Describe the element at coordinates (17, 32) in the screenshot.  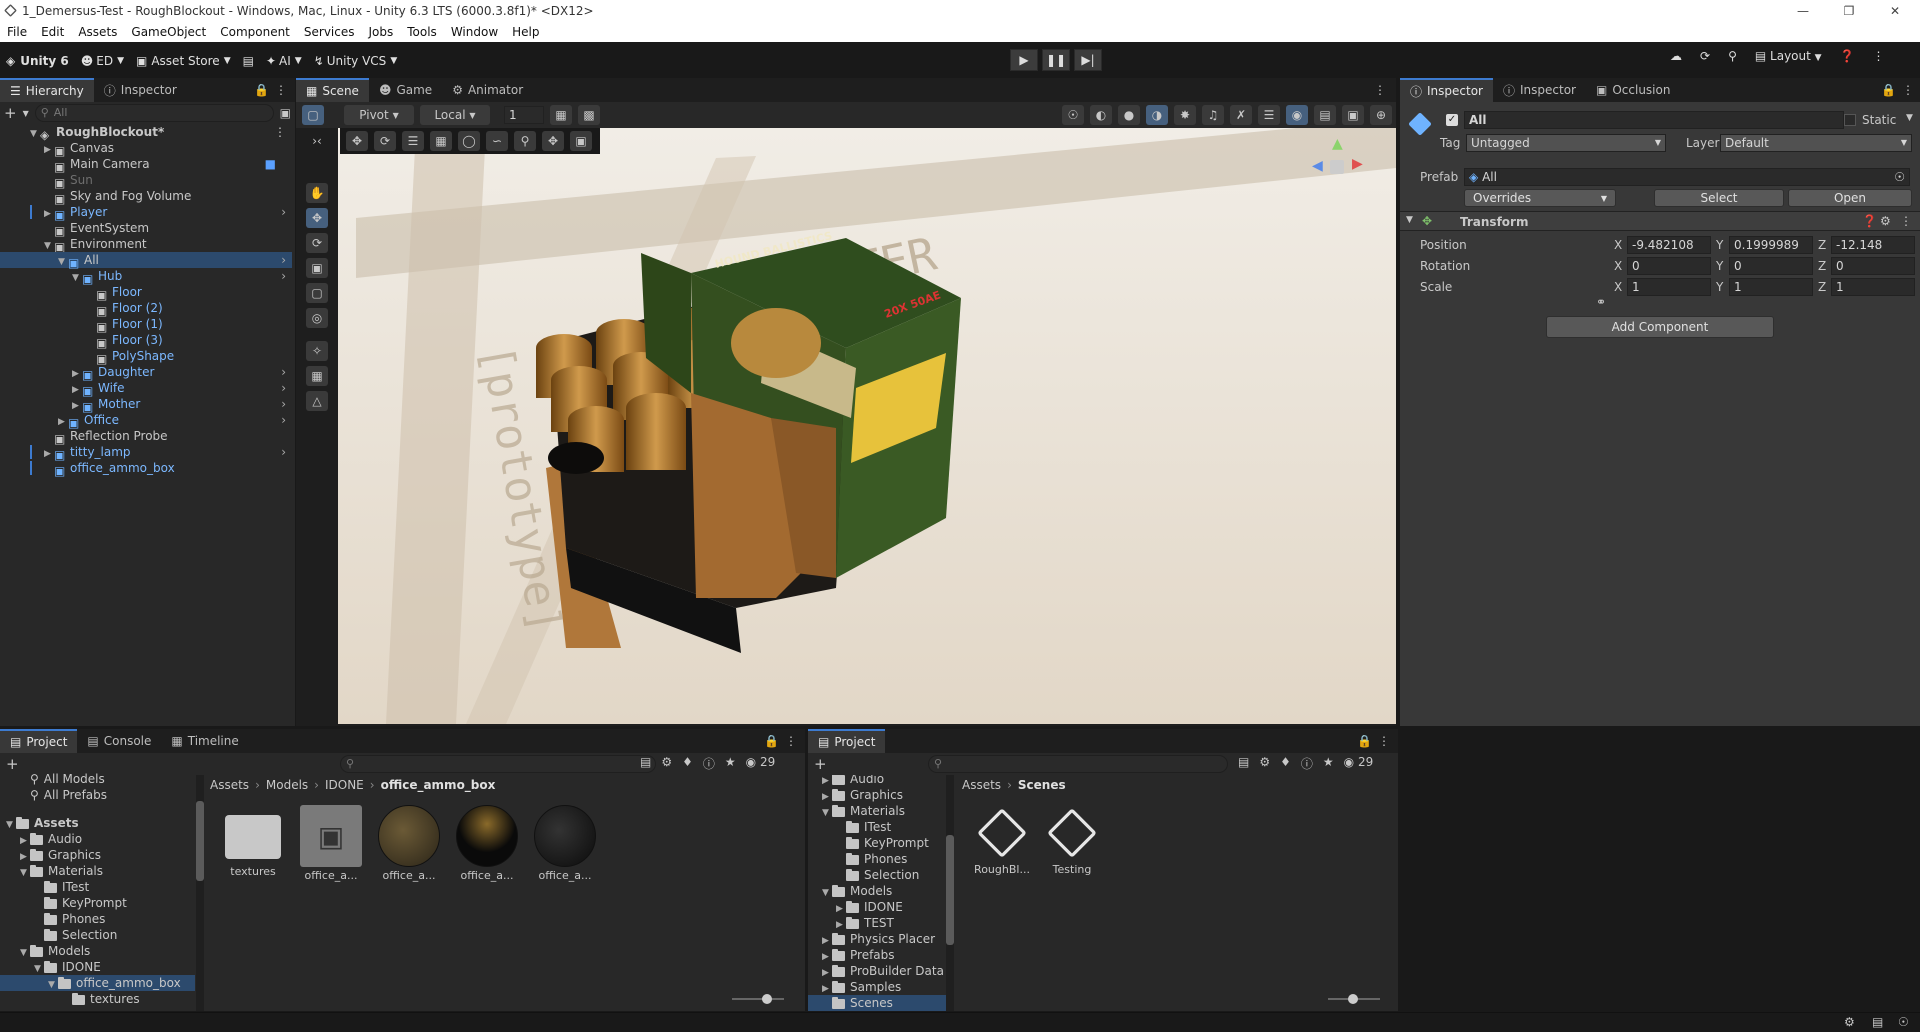
I see `menu-item-file: File` at that location.